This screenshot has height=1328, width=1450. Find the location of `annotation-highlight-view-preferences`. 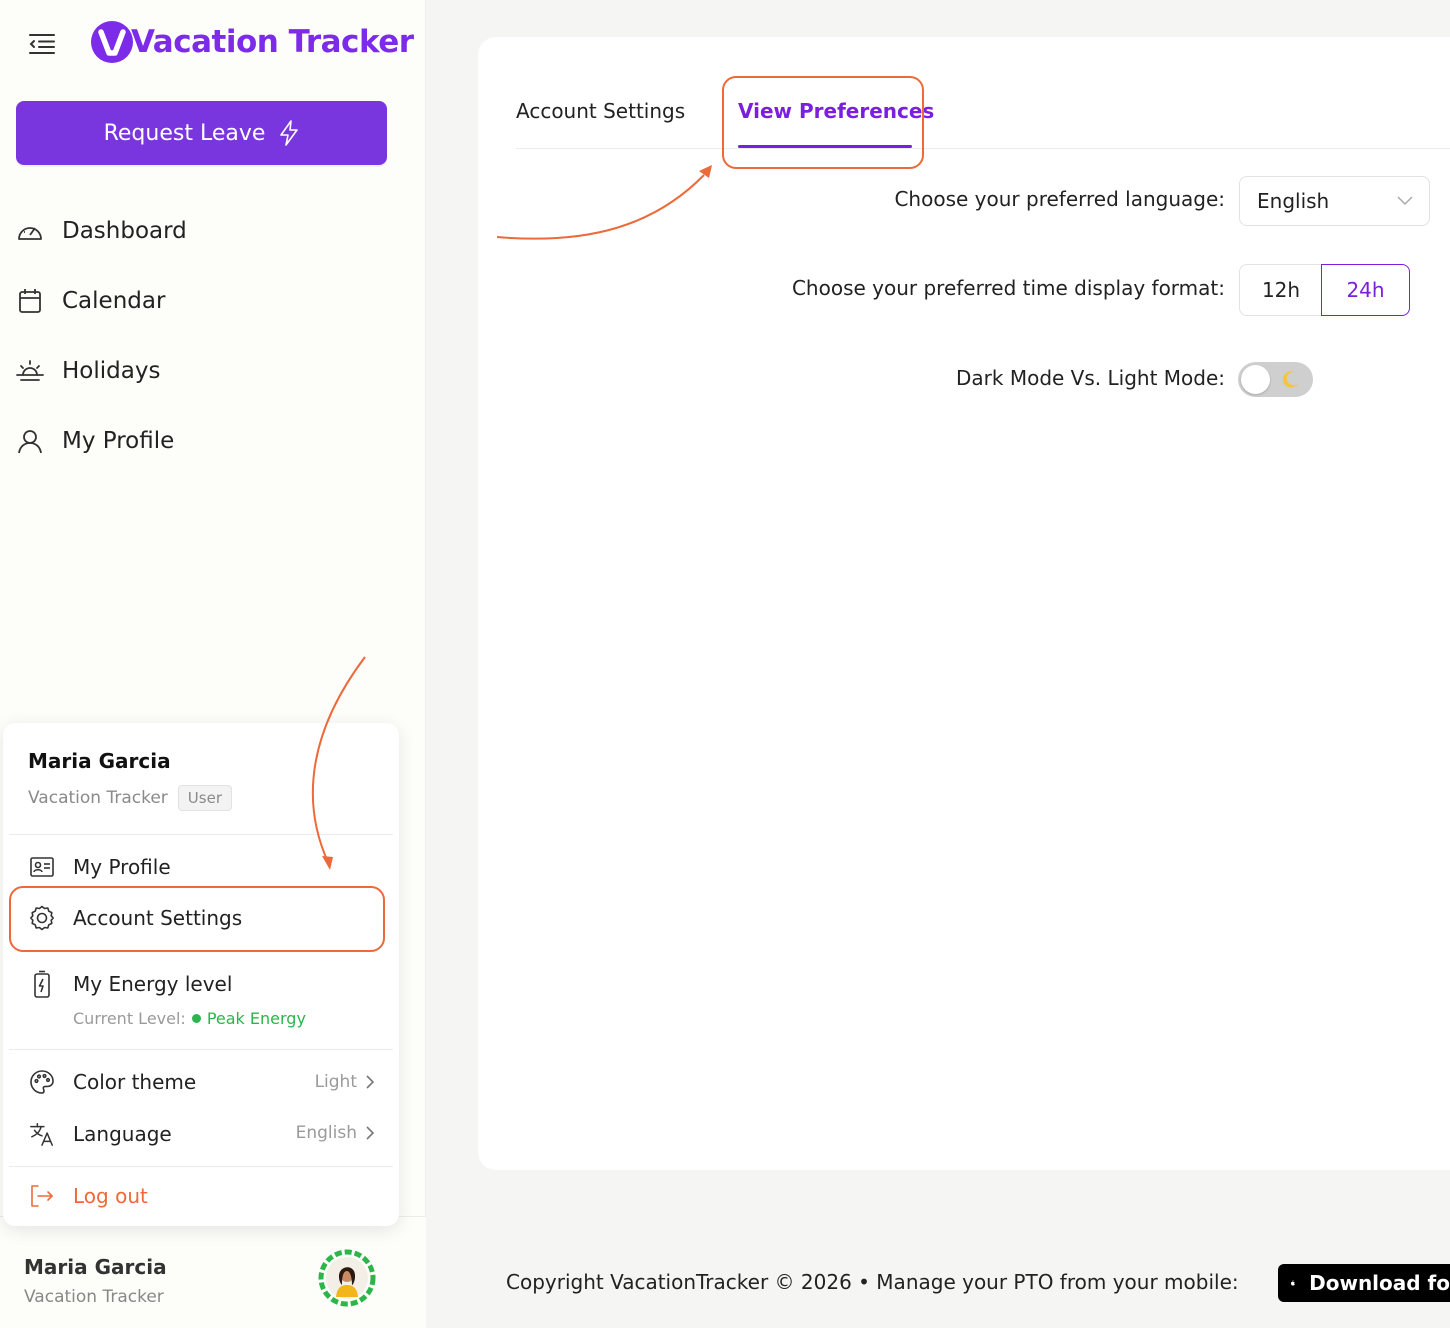

annotation-highlight-view-preferences is located at coordinates (823, 122).